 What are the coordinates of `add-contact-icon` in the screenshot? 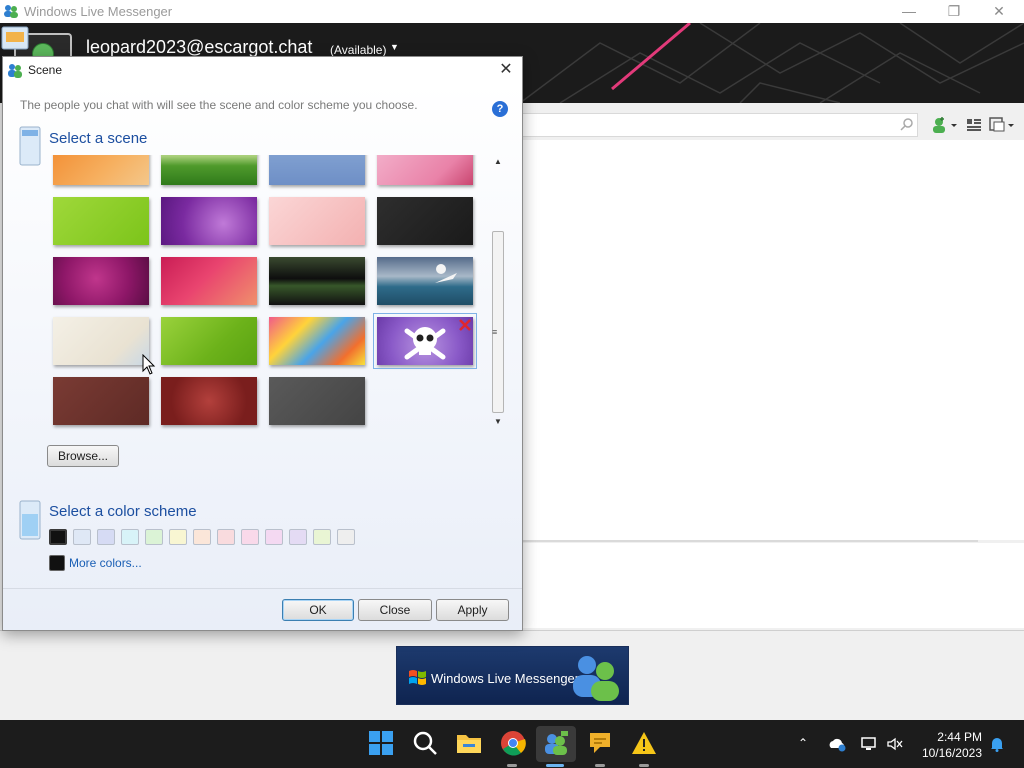 It's located at (944, 125).